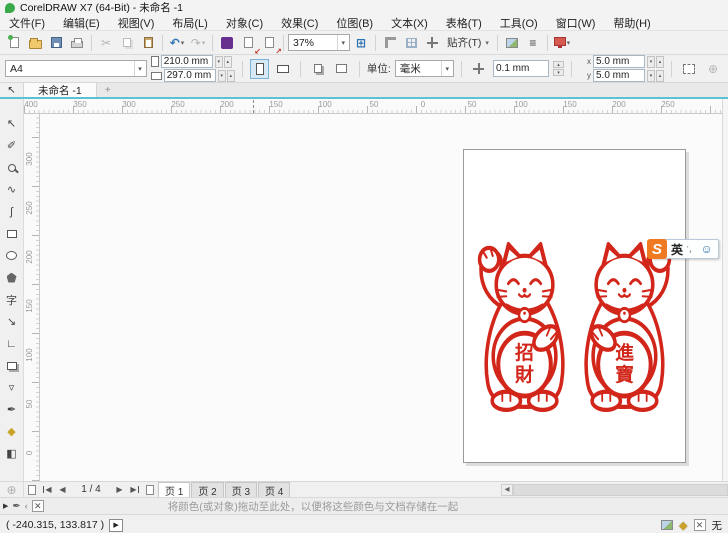  Describe the element at coordinates (241, 490) in the screenshot. I see `page-tab-3: 页 3` at that location.